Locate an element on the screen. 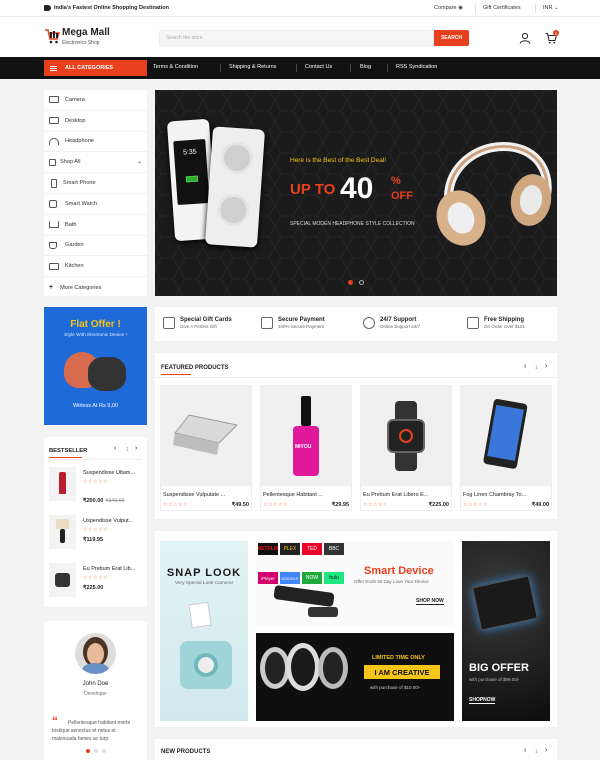  testimonial-name: John Doe is located at coordinates (95, 684).